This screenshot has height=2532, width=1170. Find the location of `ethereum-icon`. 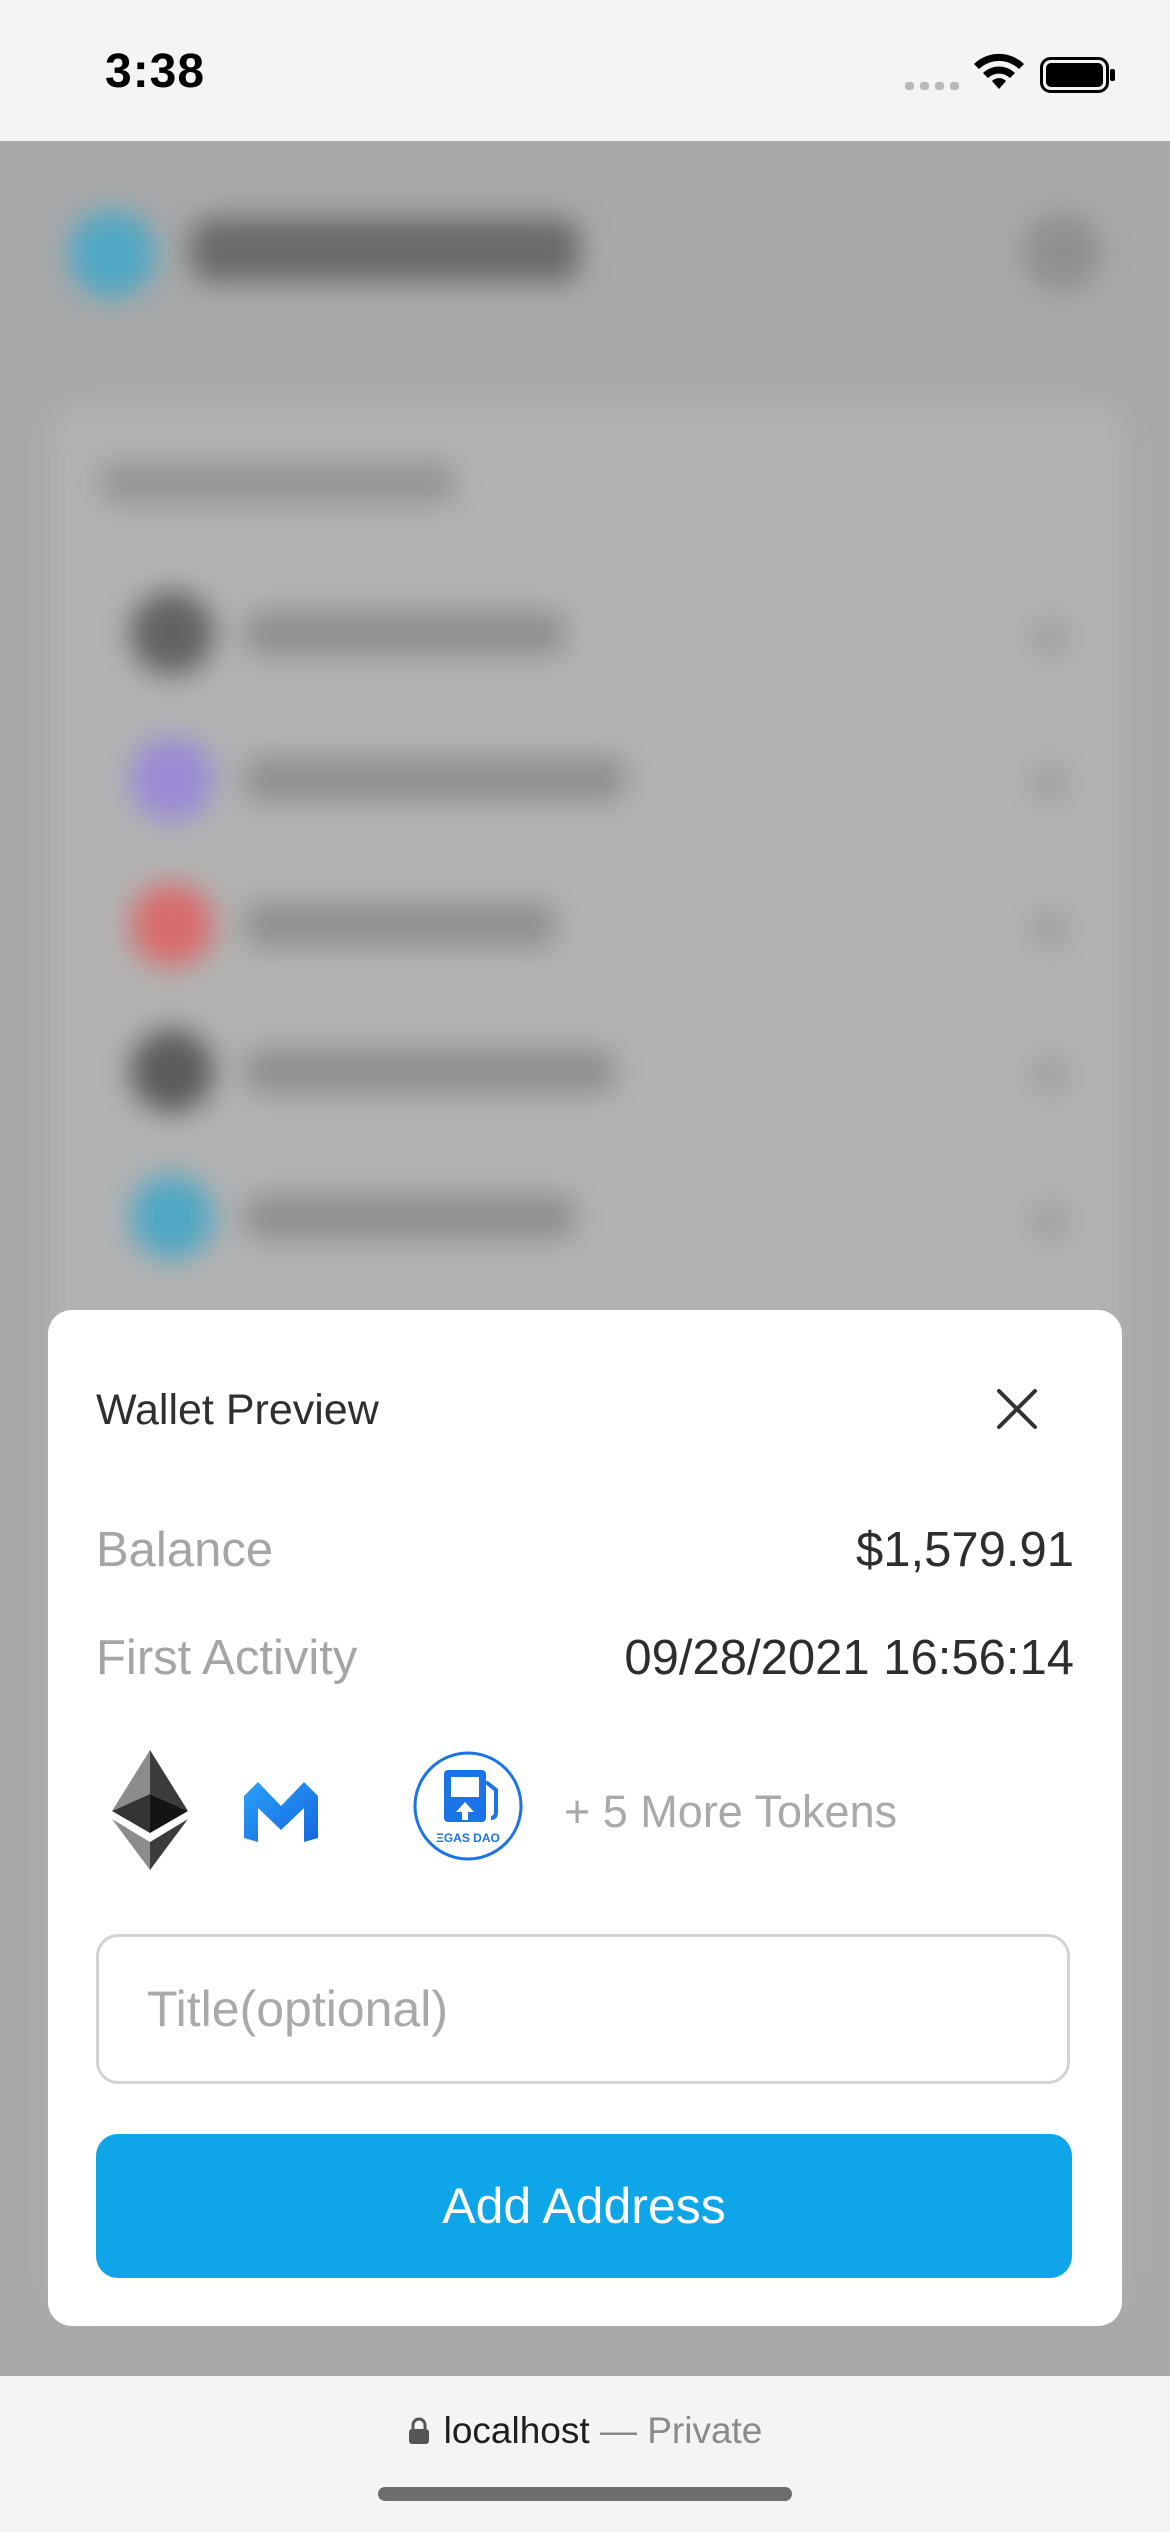

ethereum-icon is located at coordinates (150, 1810).